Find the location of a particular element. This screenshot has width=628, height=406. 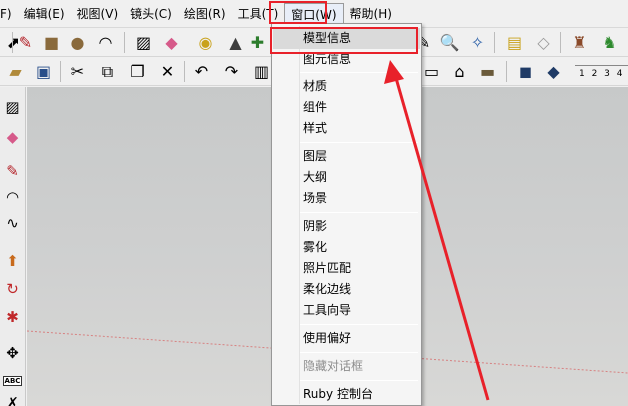

menu-edit: 编辑(E) is located at coordinates (44, 14).